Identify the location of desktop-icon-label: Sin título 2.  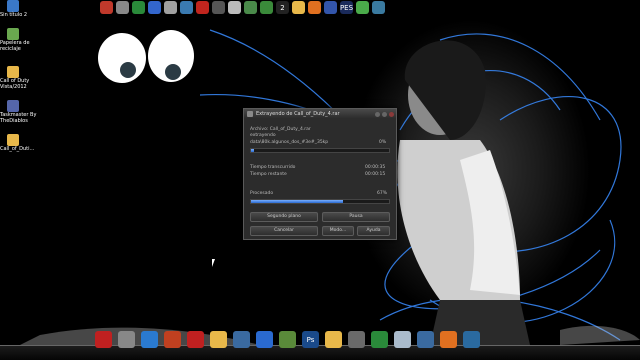
(14, 15).